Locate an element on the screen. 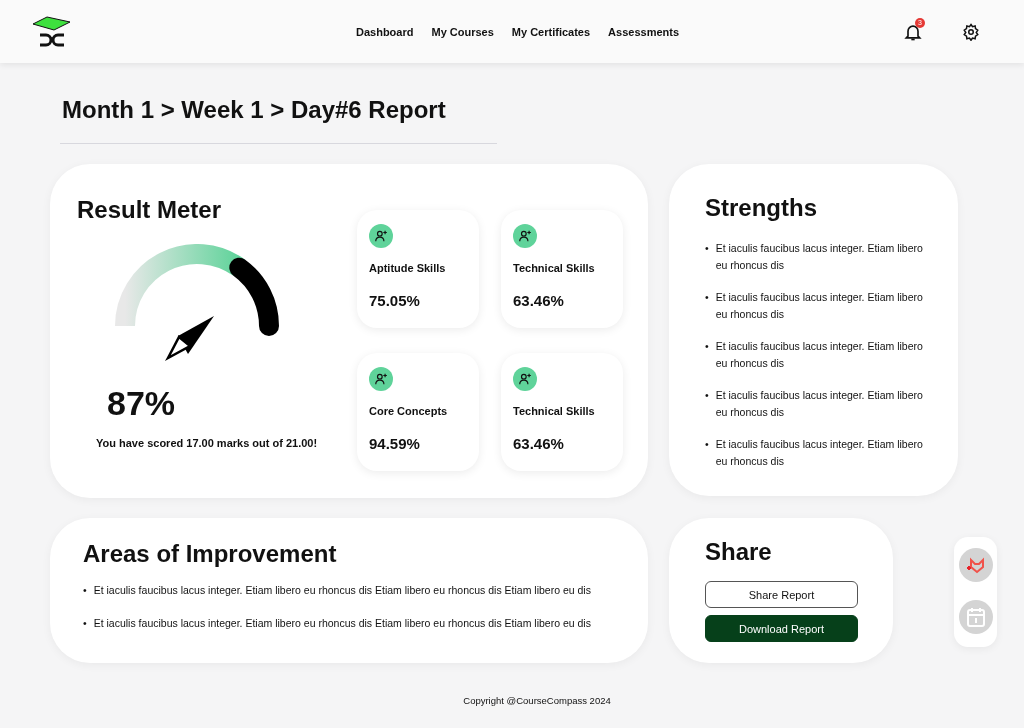 The width and height of the screenshot is (1024, 728). settings-icon is located at coordinates (971, 31).